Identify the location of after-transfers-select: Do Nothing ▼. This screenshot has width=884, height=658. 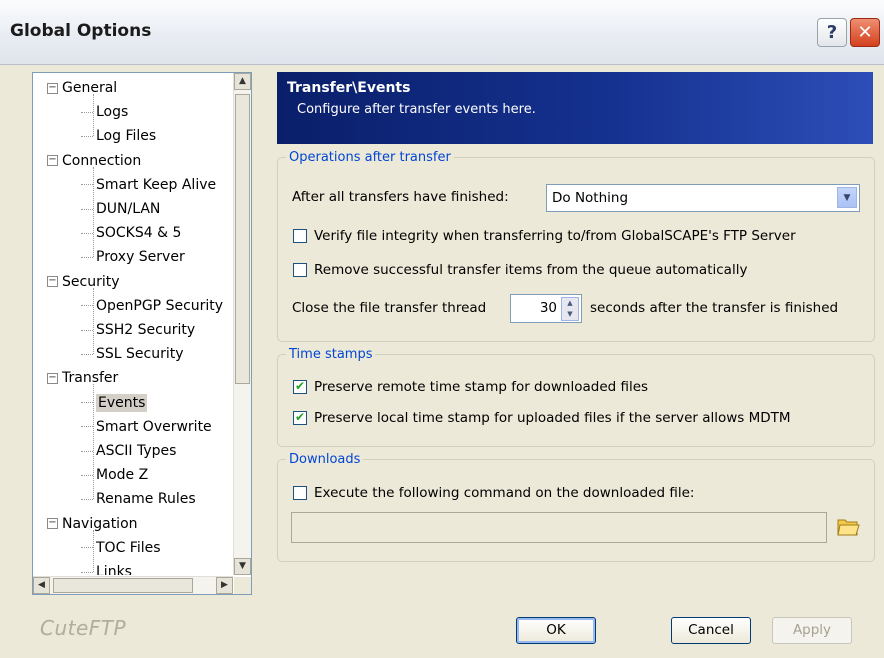
(703, 198).